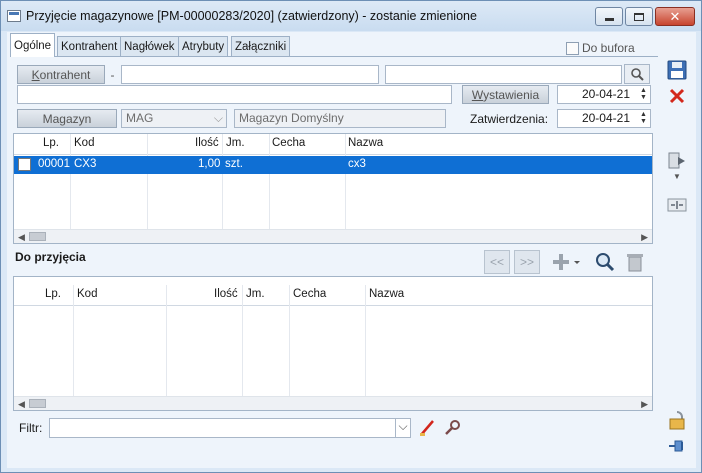  I want to click on table-row: 00001 CX3 1,00 szt. cx3, so click(333, 165).